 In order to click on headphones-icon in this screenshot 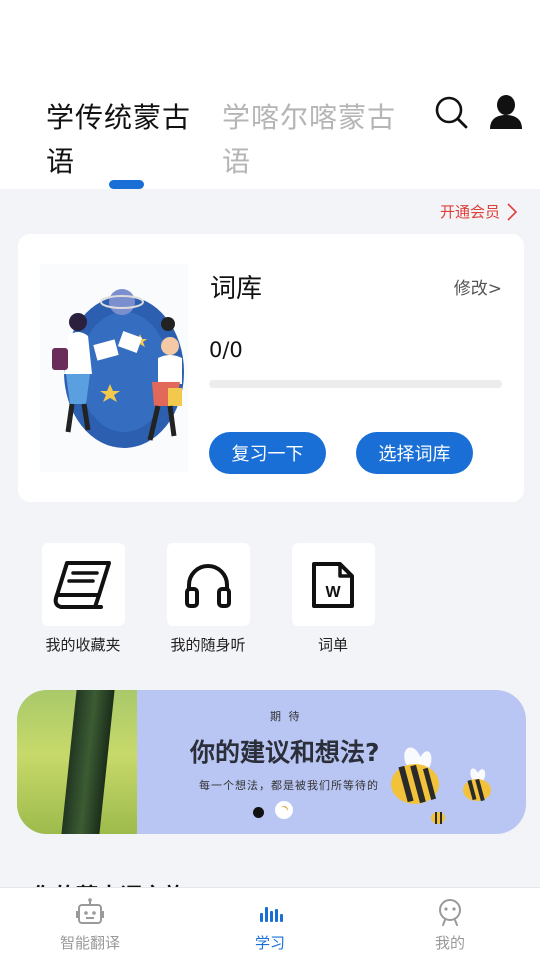, I will do `click(208, 585)`.